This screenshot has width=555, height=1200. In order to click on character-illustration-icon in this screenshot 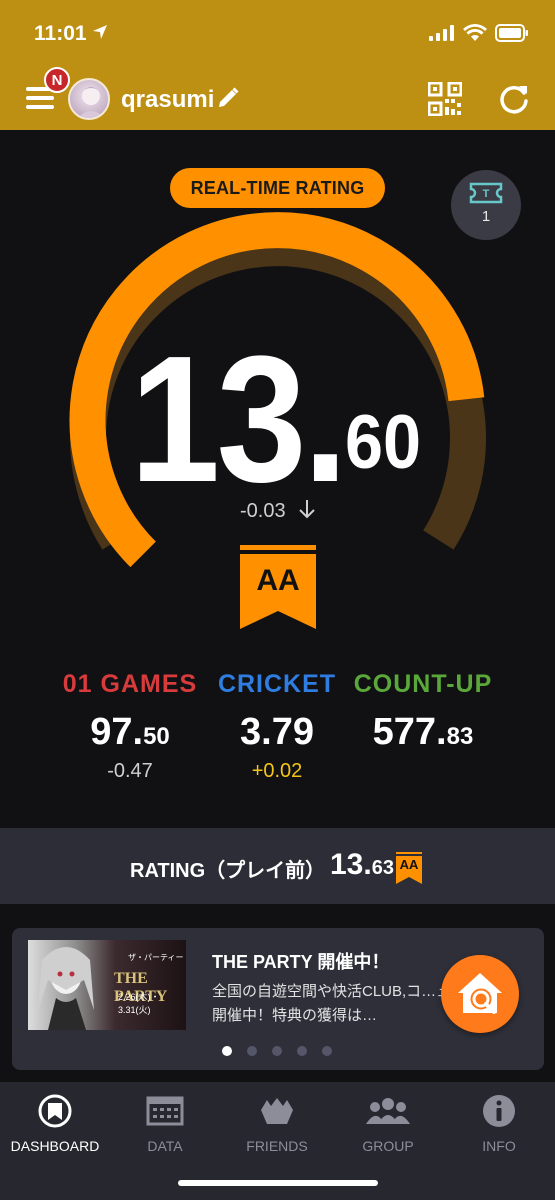, I will do `click(66, 988)`.